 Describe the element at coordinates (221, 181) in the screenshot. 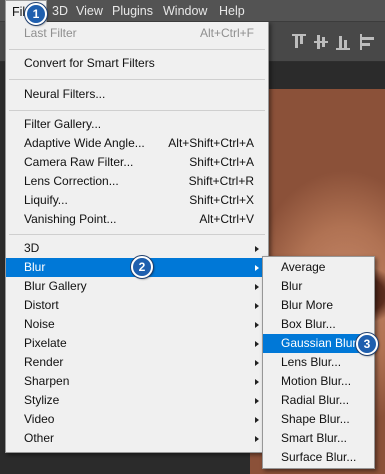

I see `menu-item-shortcut: Shift+Ctrl+R` at that location.